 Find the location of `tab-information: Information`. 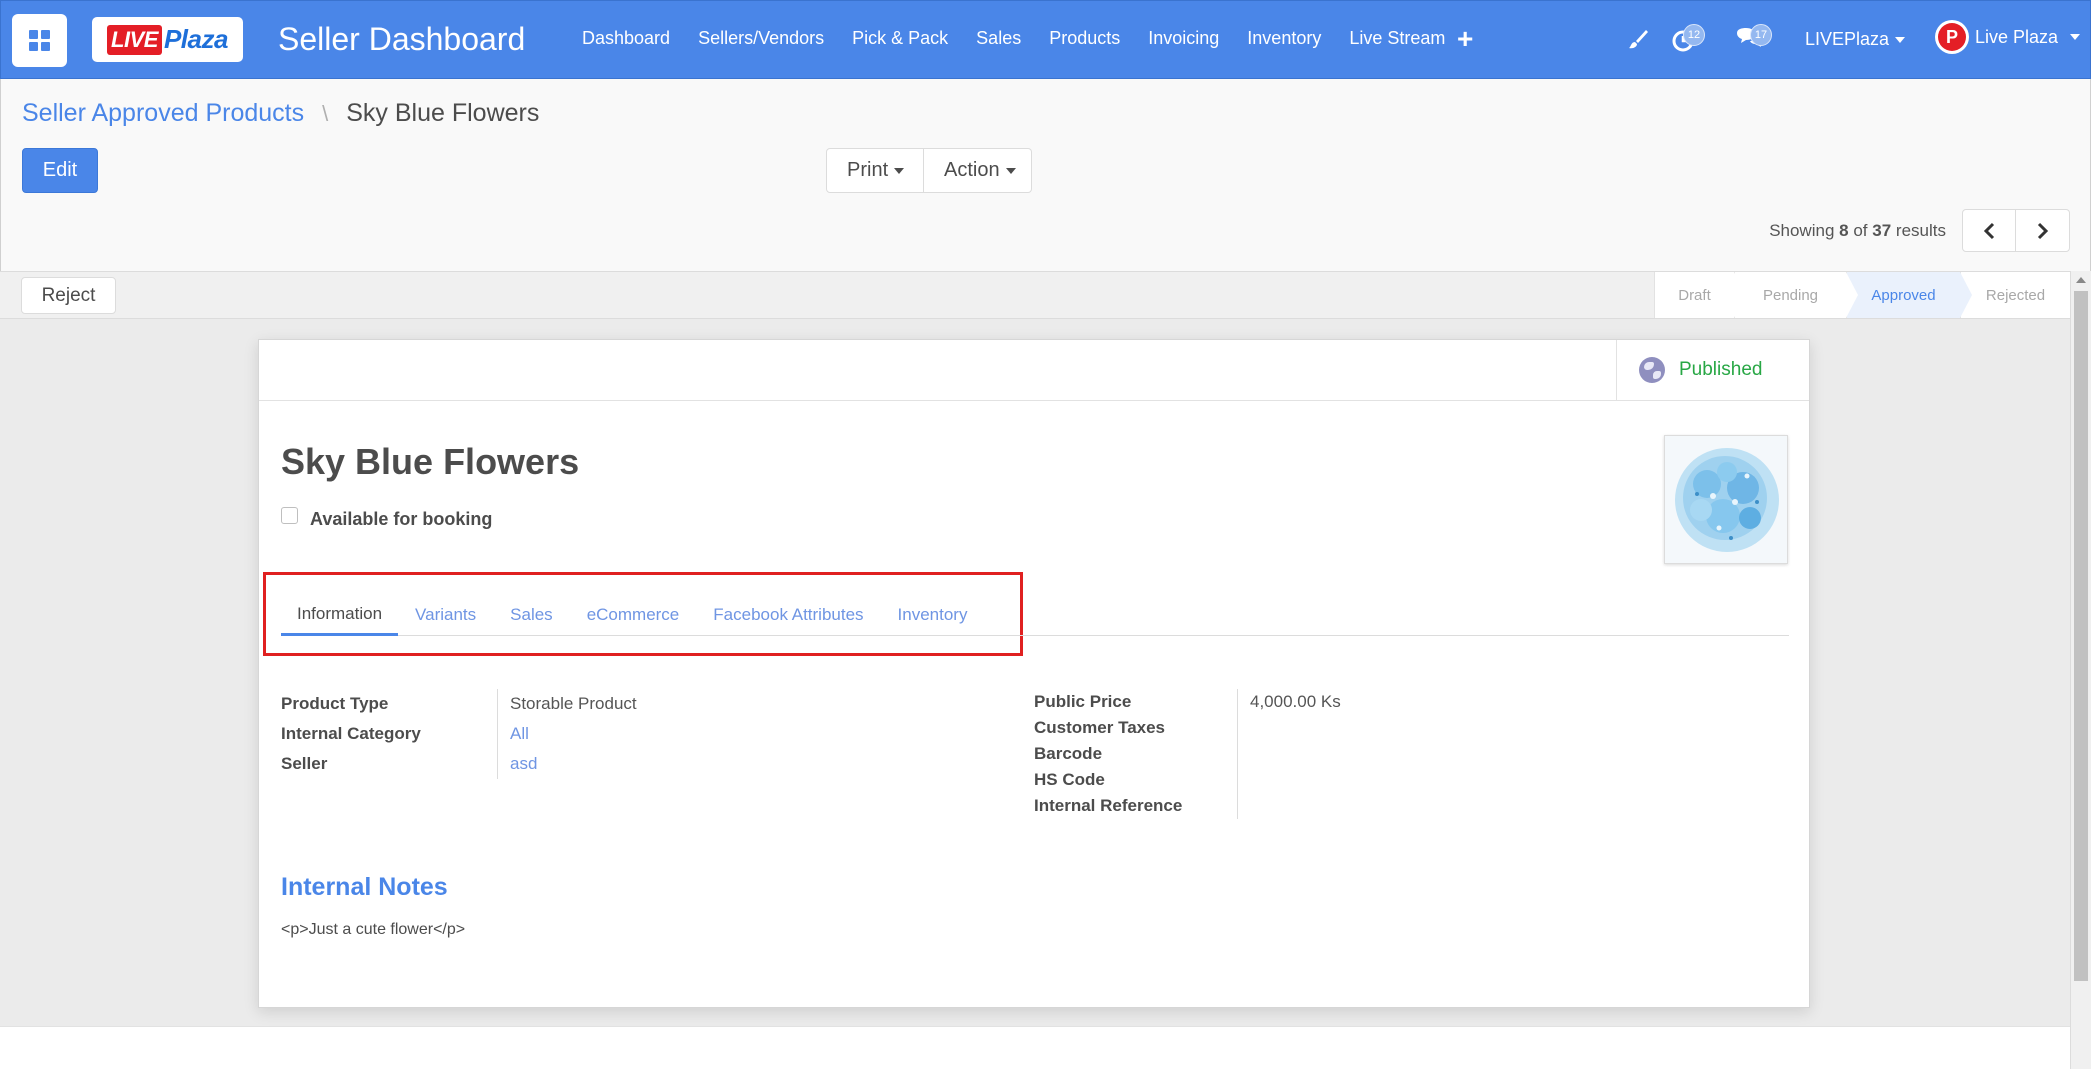

tab-information: Information is located at coordinates (340, 615).